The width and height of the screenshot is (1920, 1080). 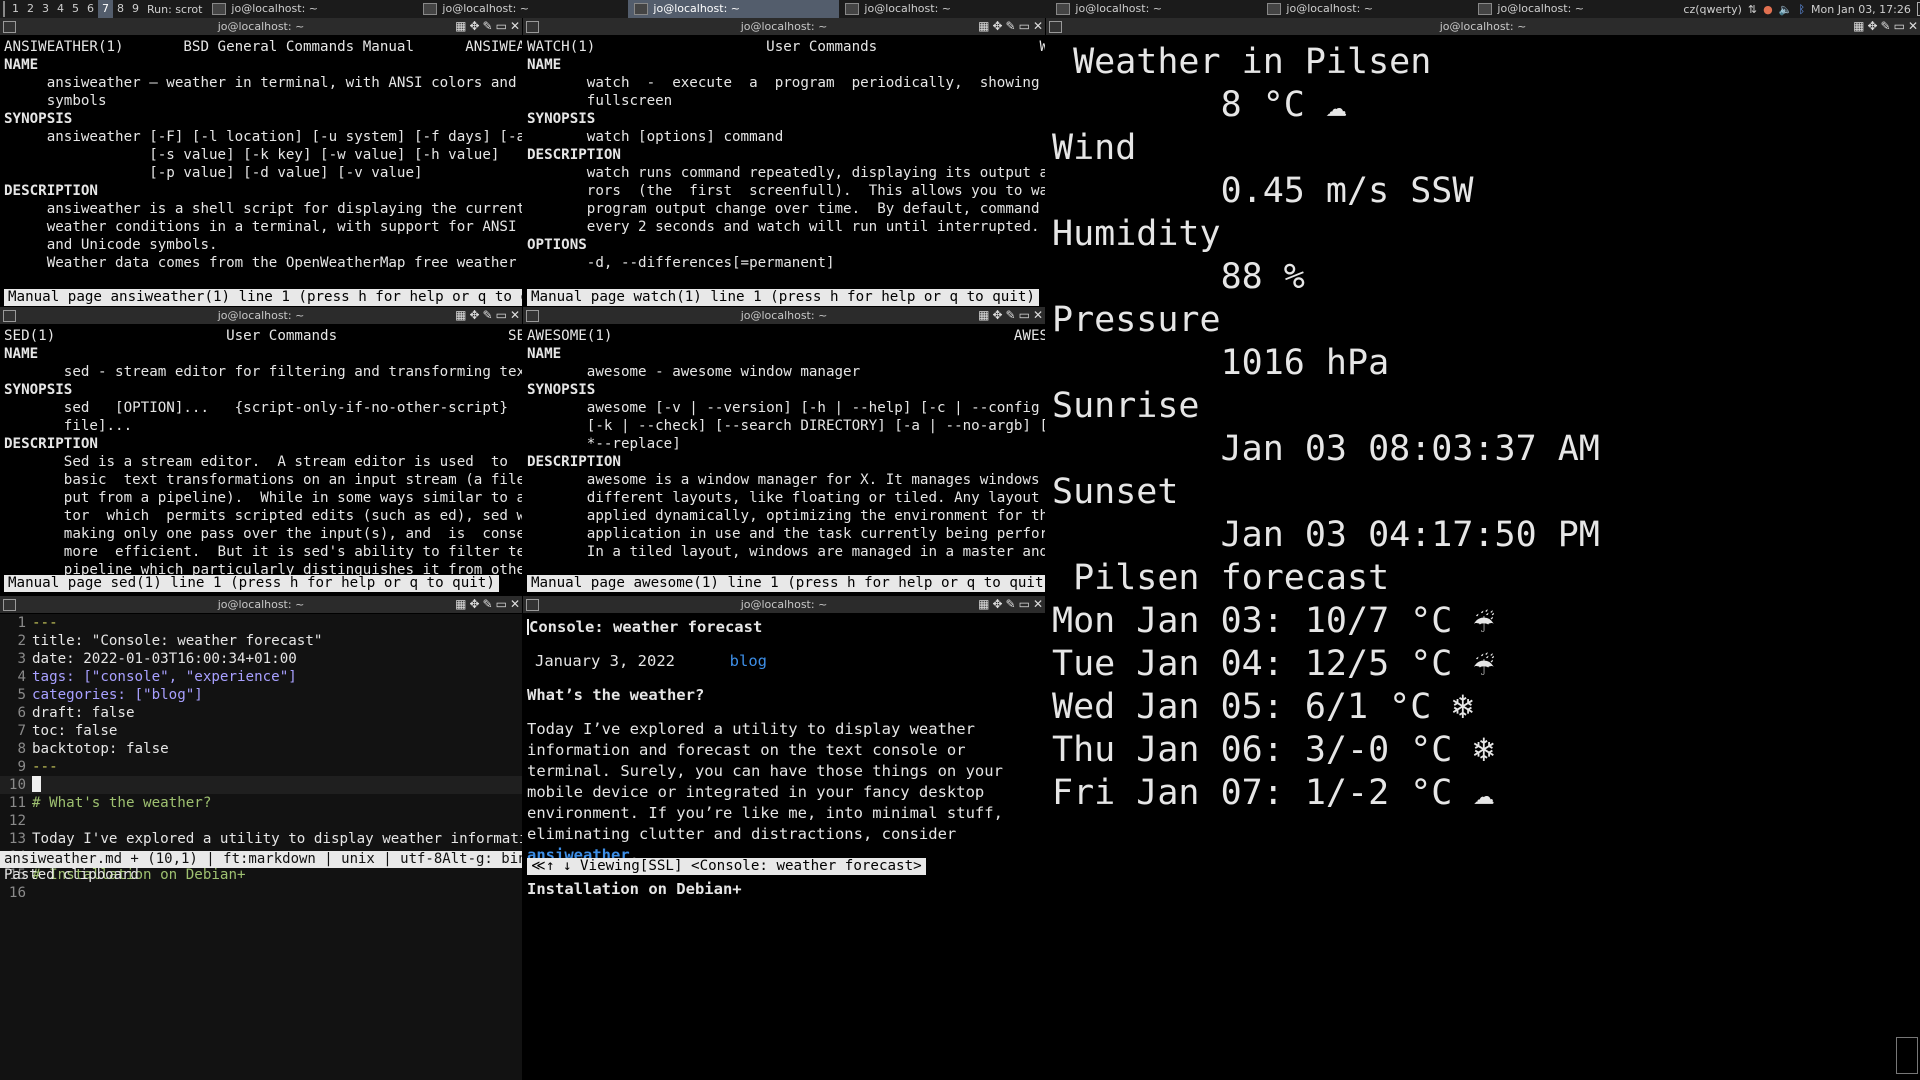 What do you see at coordinates (261, 713) in the screenshot?
I see `editor-line: 6 draft: false` at bounding box center [261, 713].